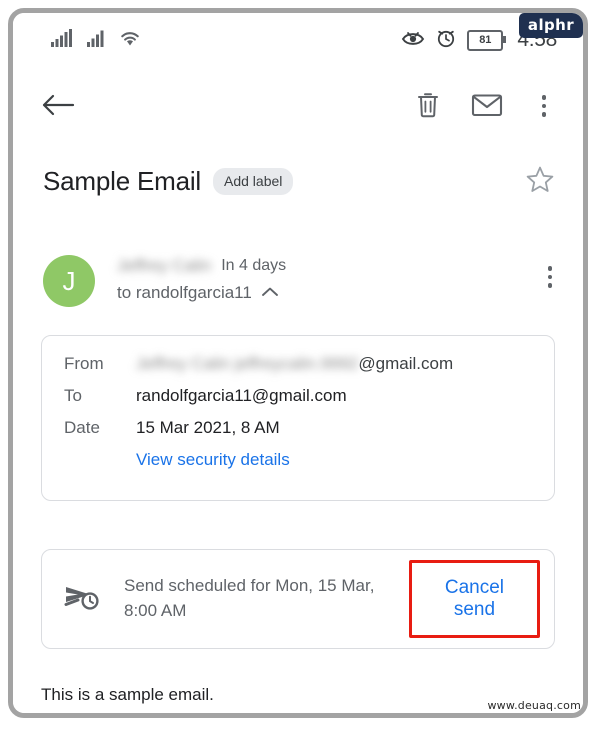  I want to click on battery-icon: 81, so click(487, 40).